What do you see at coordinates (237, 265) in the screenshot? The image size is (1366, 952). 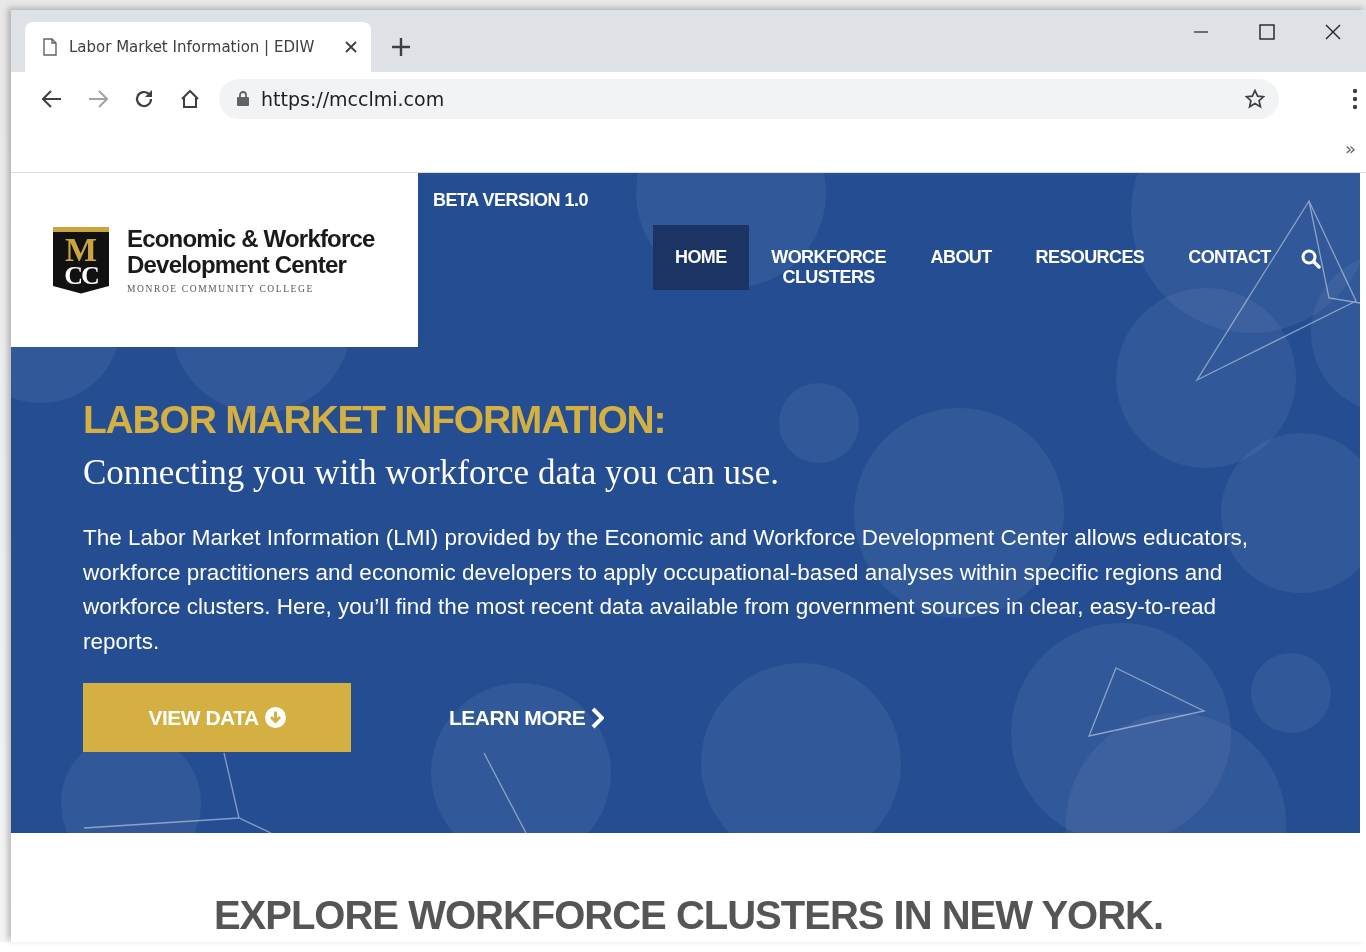 I see `logo-name: Development Center` at bounding box center [237, 265].